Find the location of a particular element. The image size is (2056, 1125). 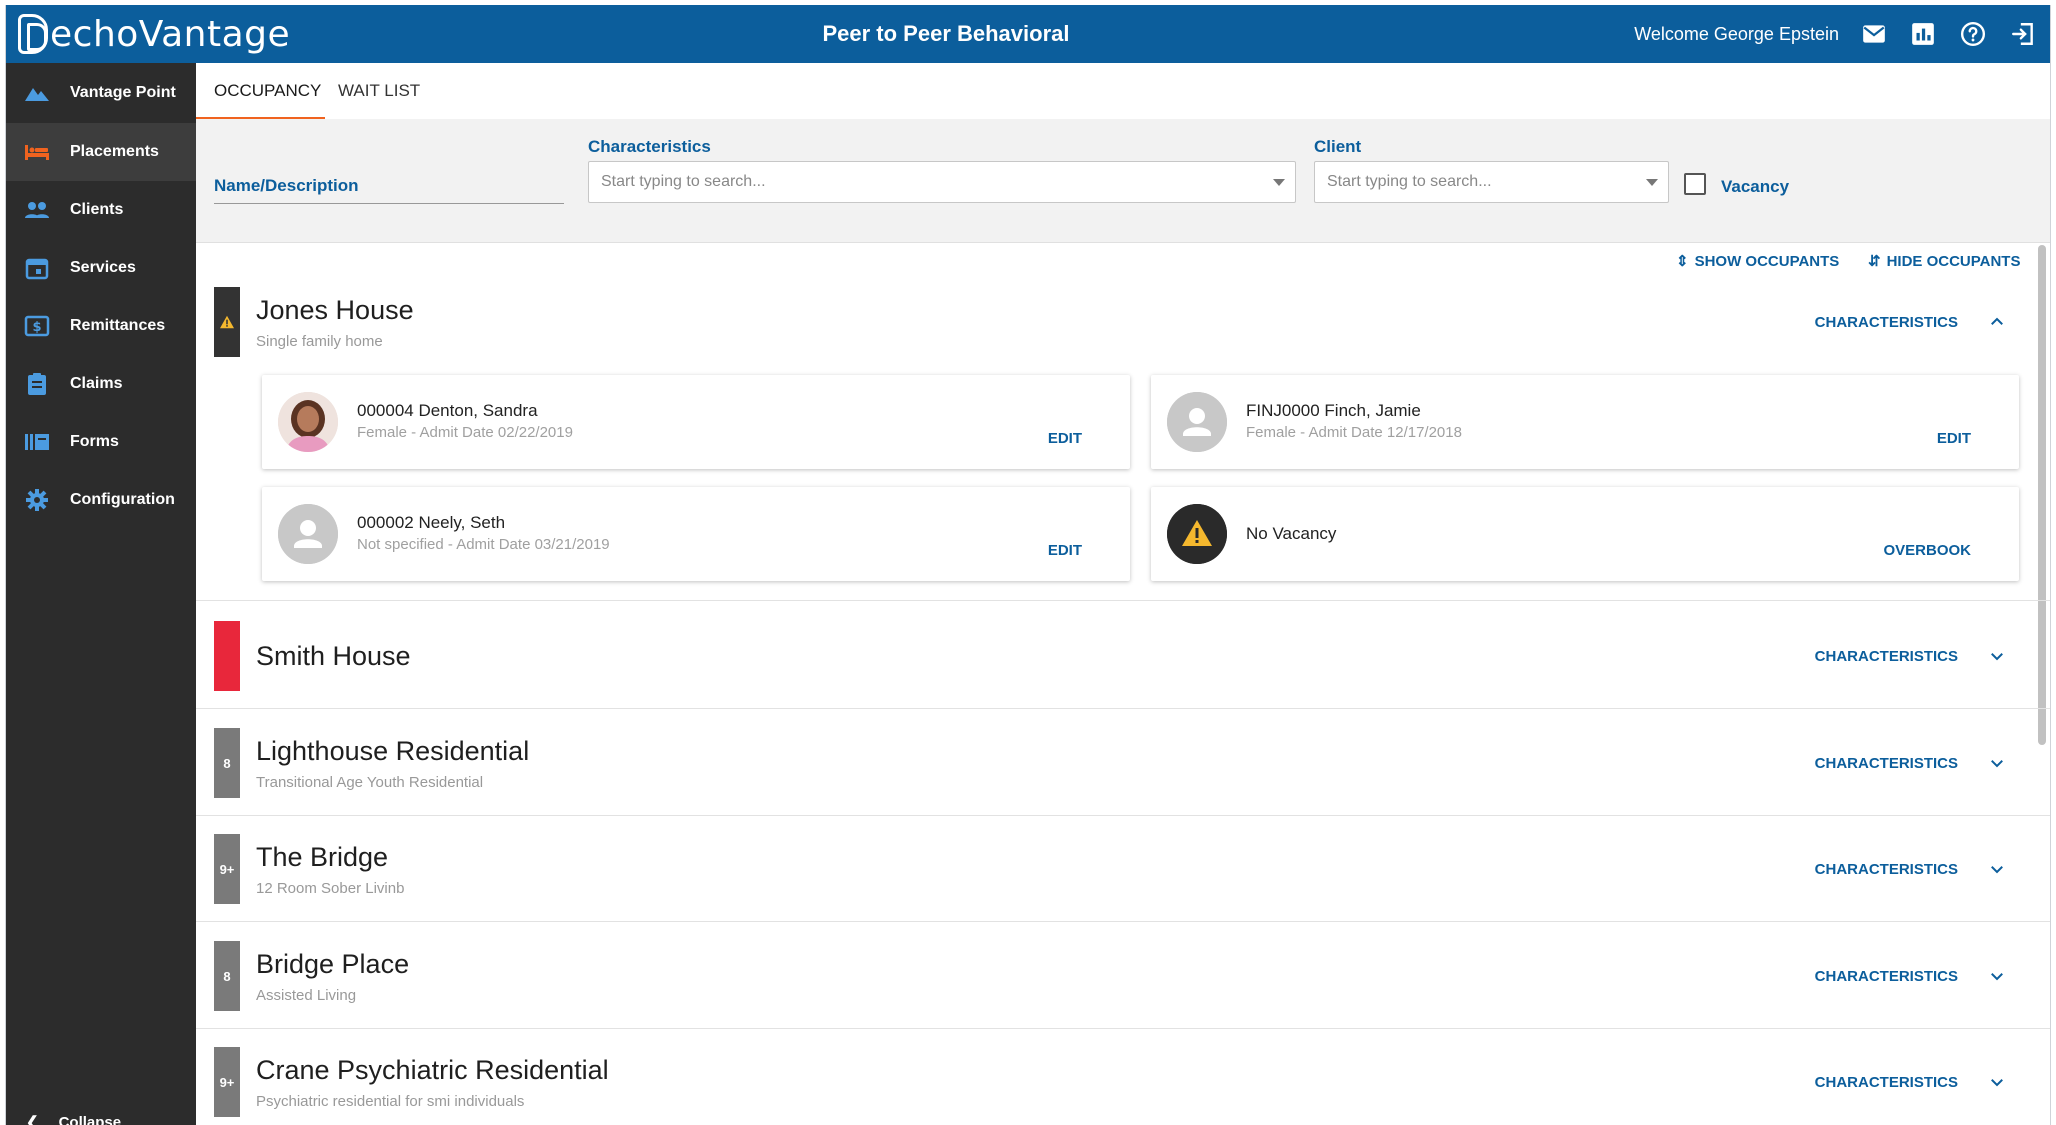

sidebar-item-remittances: $ Remittances is located at coordinates (101, 326).